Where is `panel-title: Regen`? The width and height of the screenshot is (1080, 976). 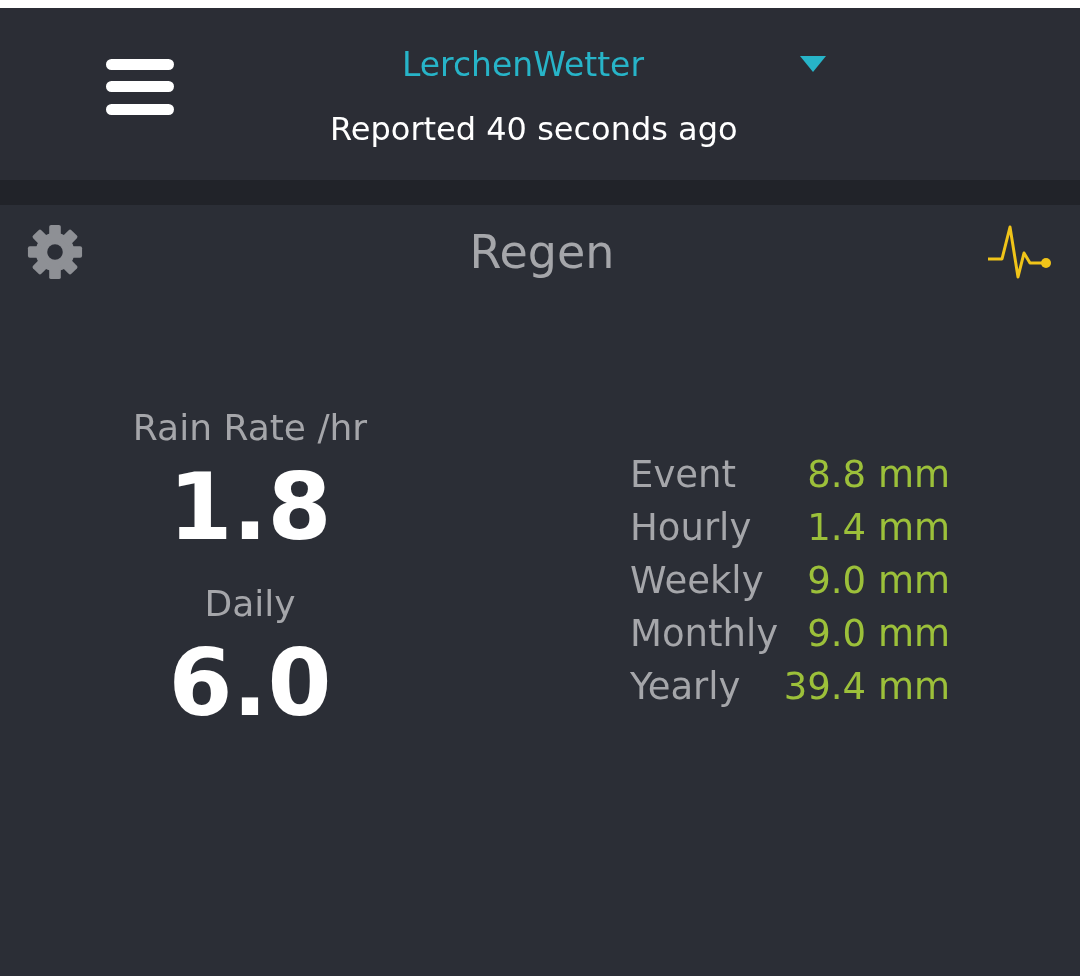
panel-title: Regen is located at coordinates (542, 252).